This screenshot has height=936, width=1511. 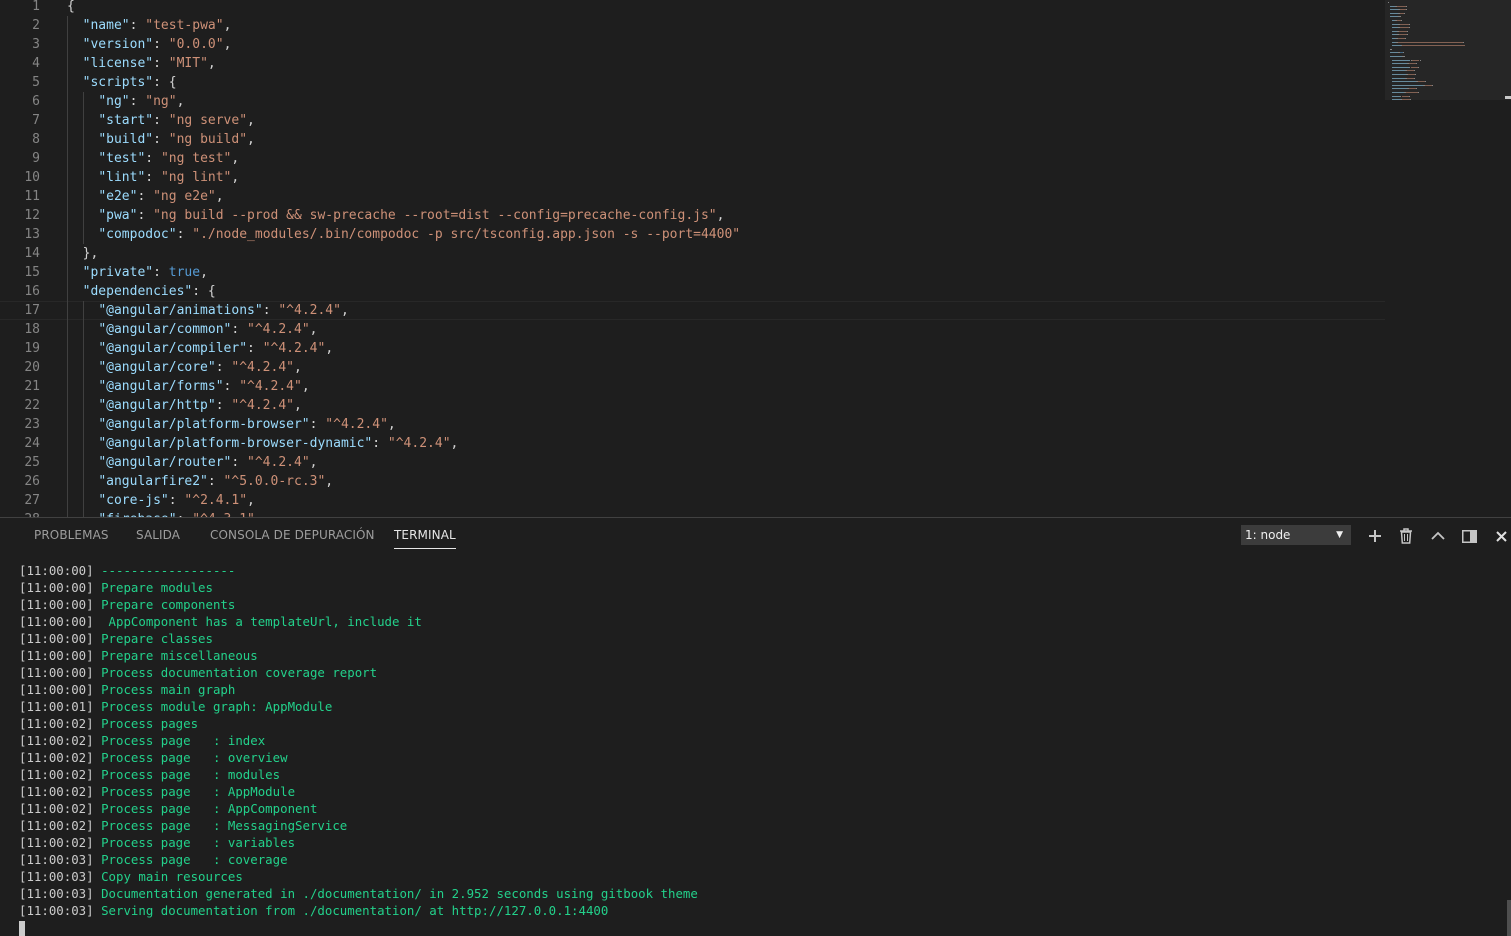 What do you see at coordinates (692, 481) in the screenshot?
I see `code-line: 26 "angularfire2": "^5.0.0-rc.3",` at bounding box center [692, 481].